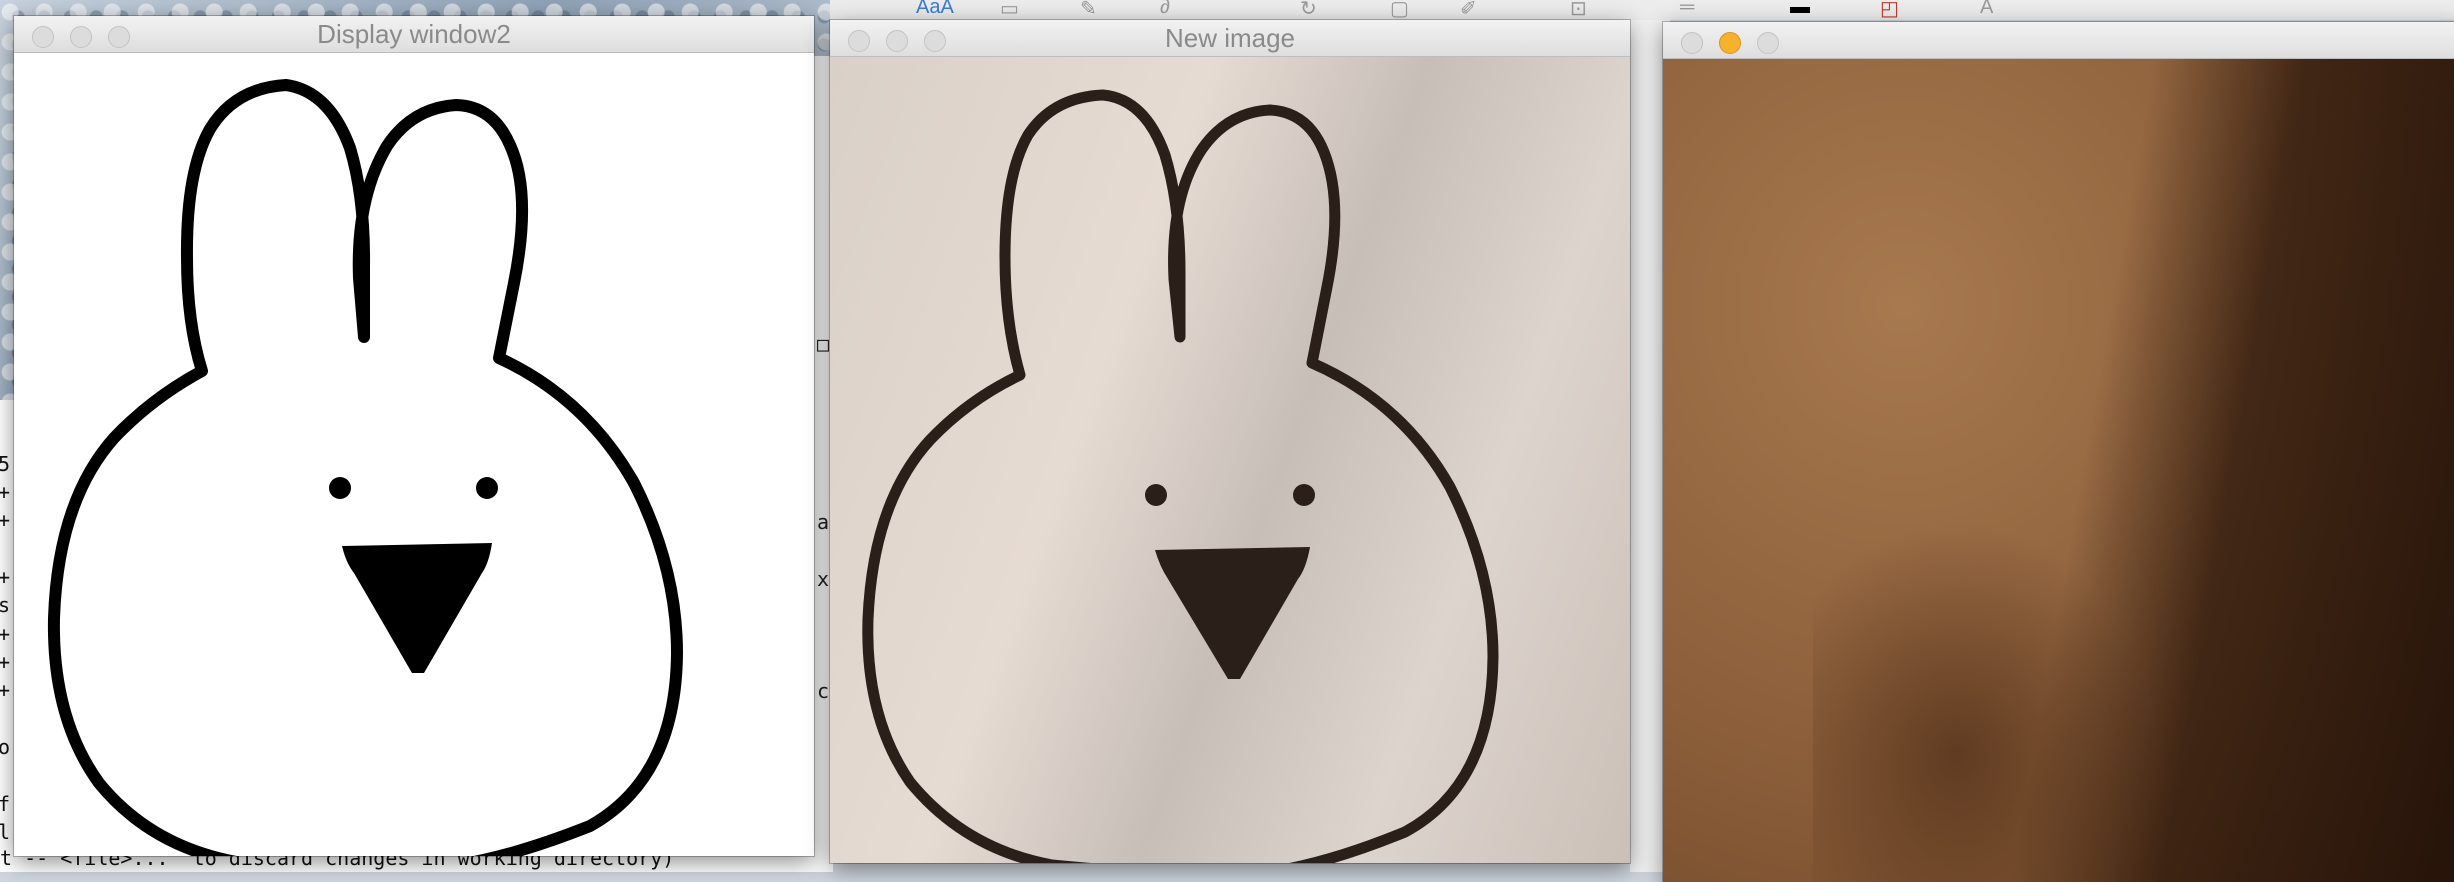  Describe the element at coordinates (1232, 613) in the screenshot. I see `nose` at that location.